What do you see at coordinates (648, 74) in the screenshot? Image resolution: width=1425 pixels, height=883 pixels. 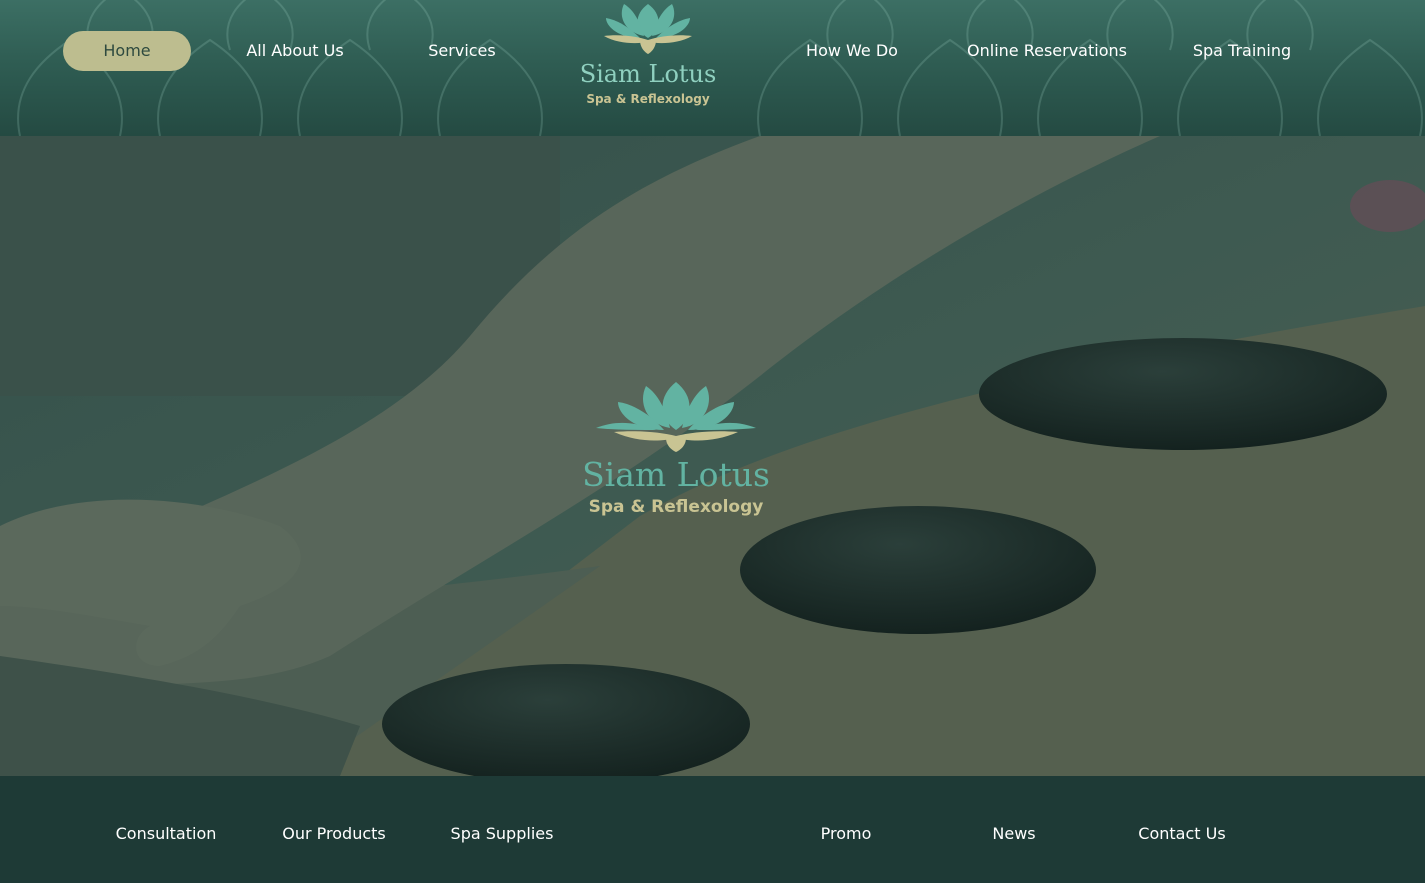 I see `logo-name: Siam Lotus` at bounding box center [648, 74].